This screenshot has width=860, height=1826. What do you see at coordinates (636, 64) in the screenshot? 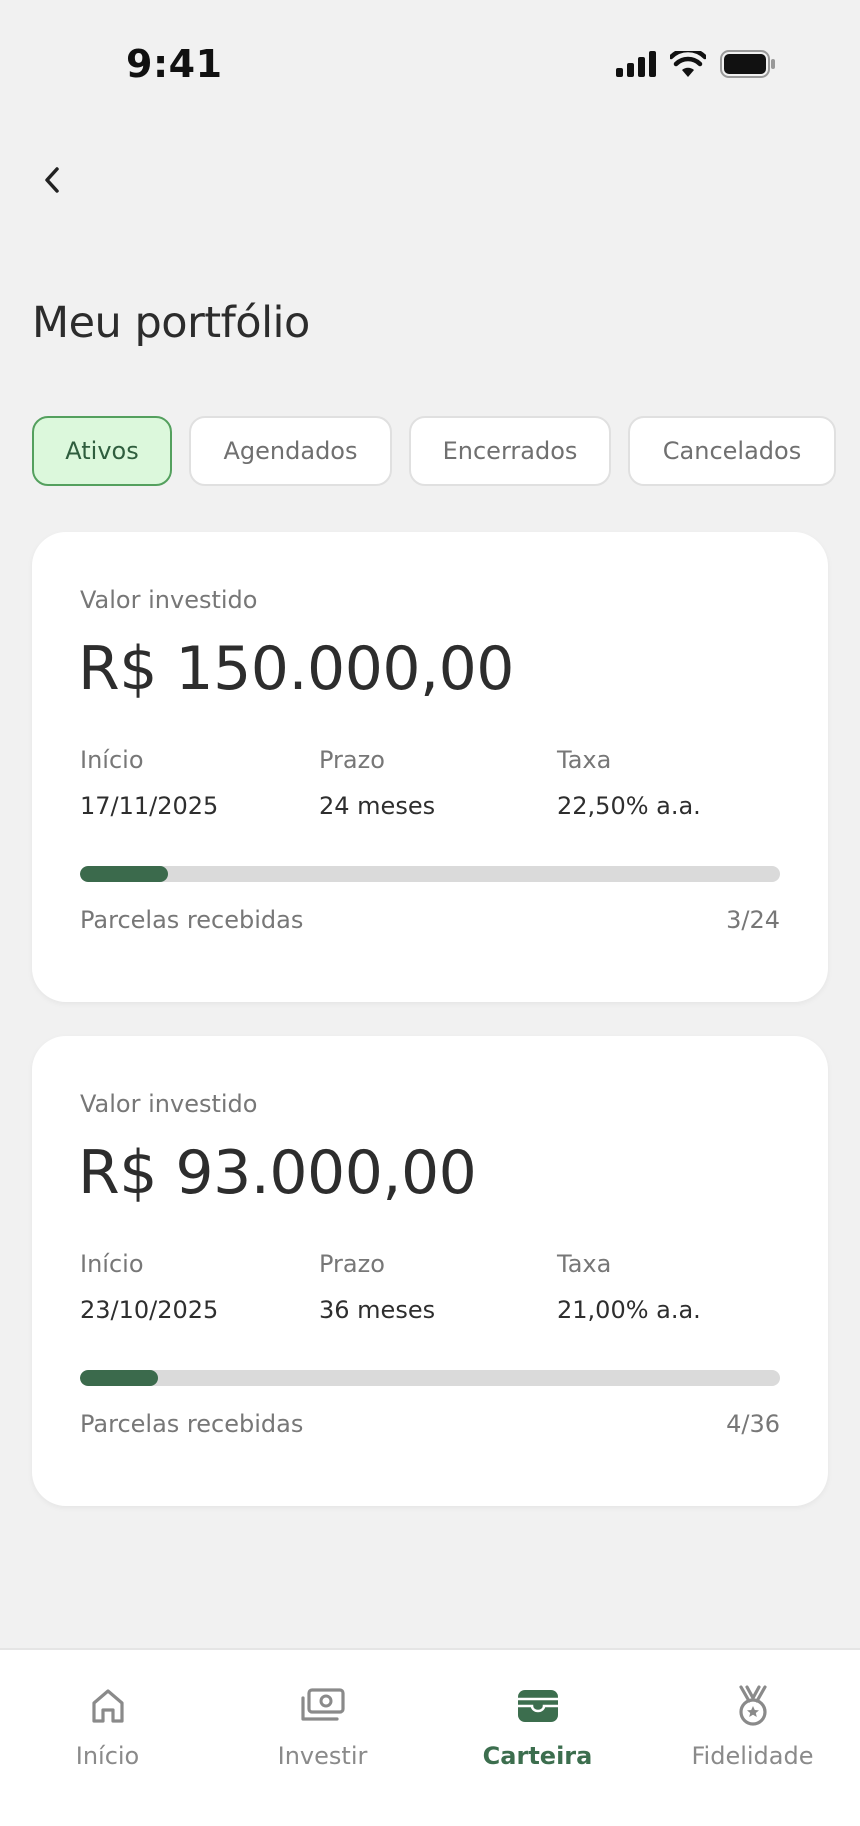
I see `cellular-signal-icon` at bounding box center [636, 64].